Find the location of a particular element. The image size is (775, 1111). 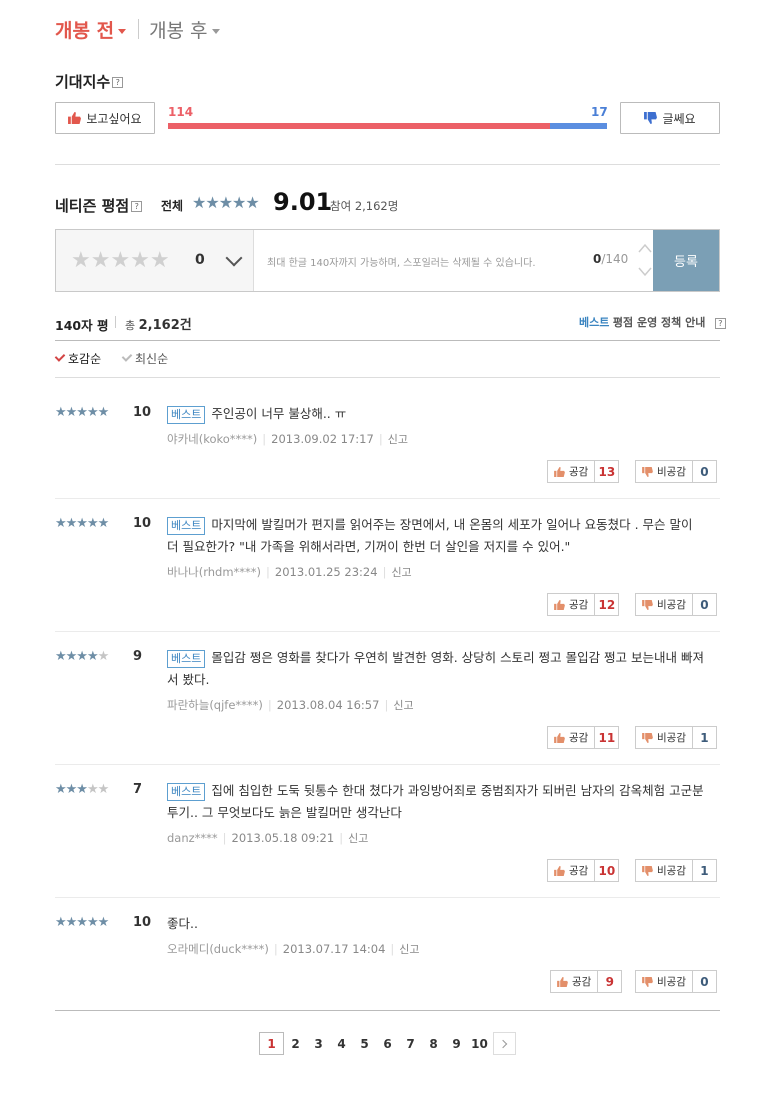

expectation-bar-like is located at coordinates (359, 126).